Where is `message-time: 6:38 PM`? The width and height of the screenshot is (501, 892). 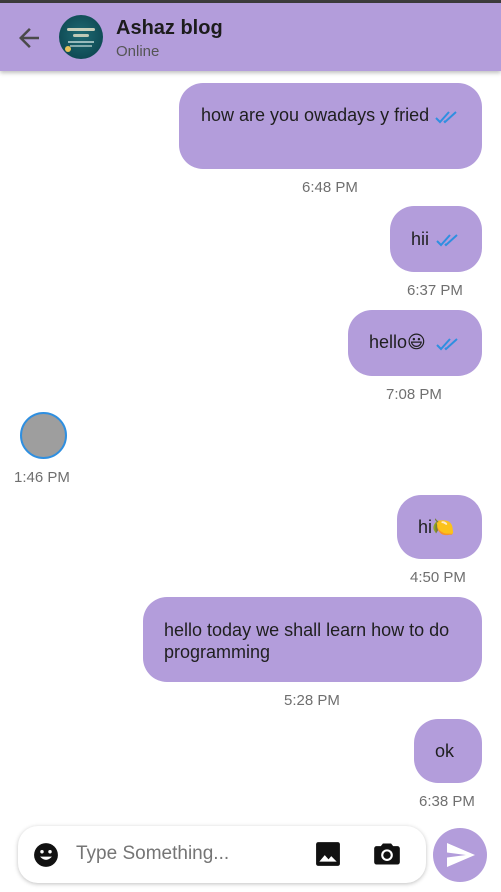
message-time: 6:38 PM is located at coordinates (447, 801).